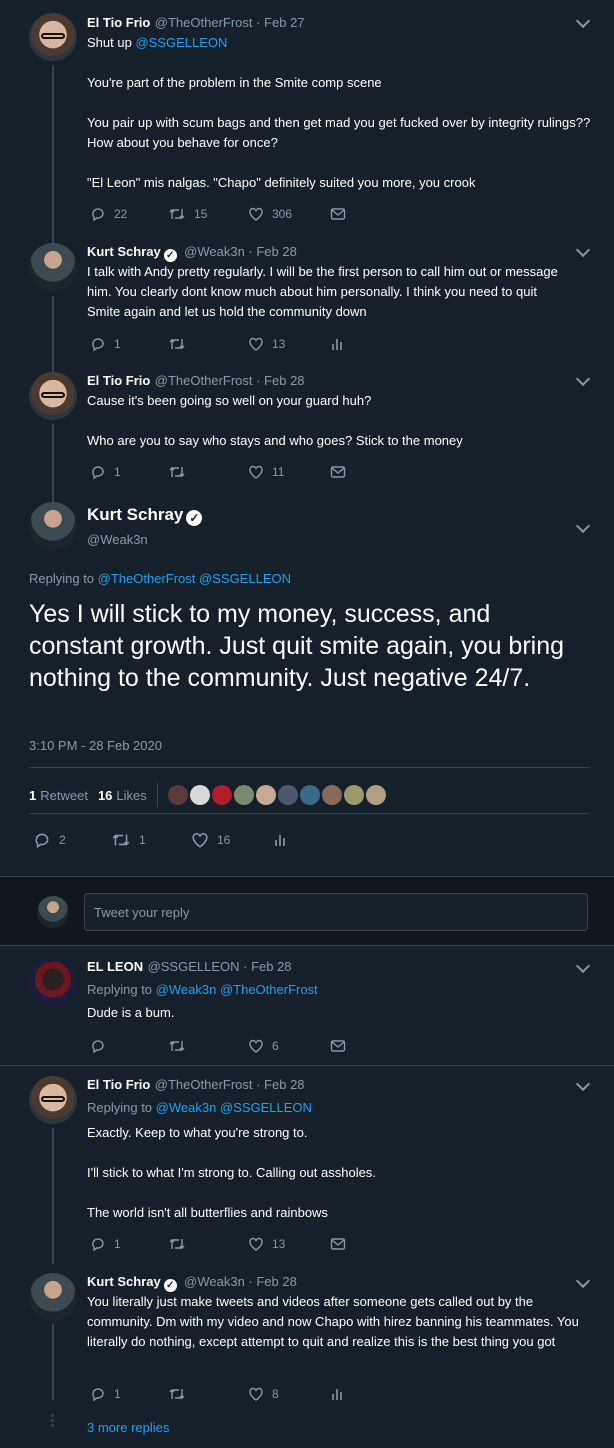 Image resolution: width=614 pixels, height=1448 pixels. I want to click on like-button: 6, so click(289, 1046).